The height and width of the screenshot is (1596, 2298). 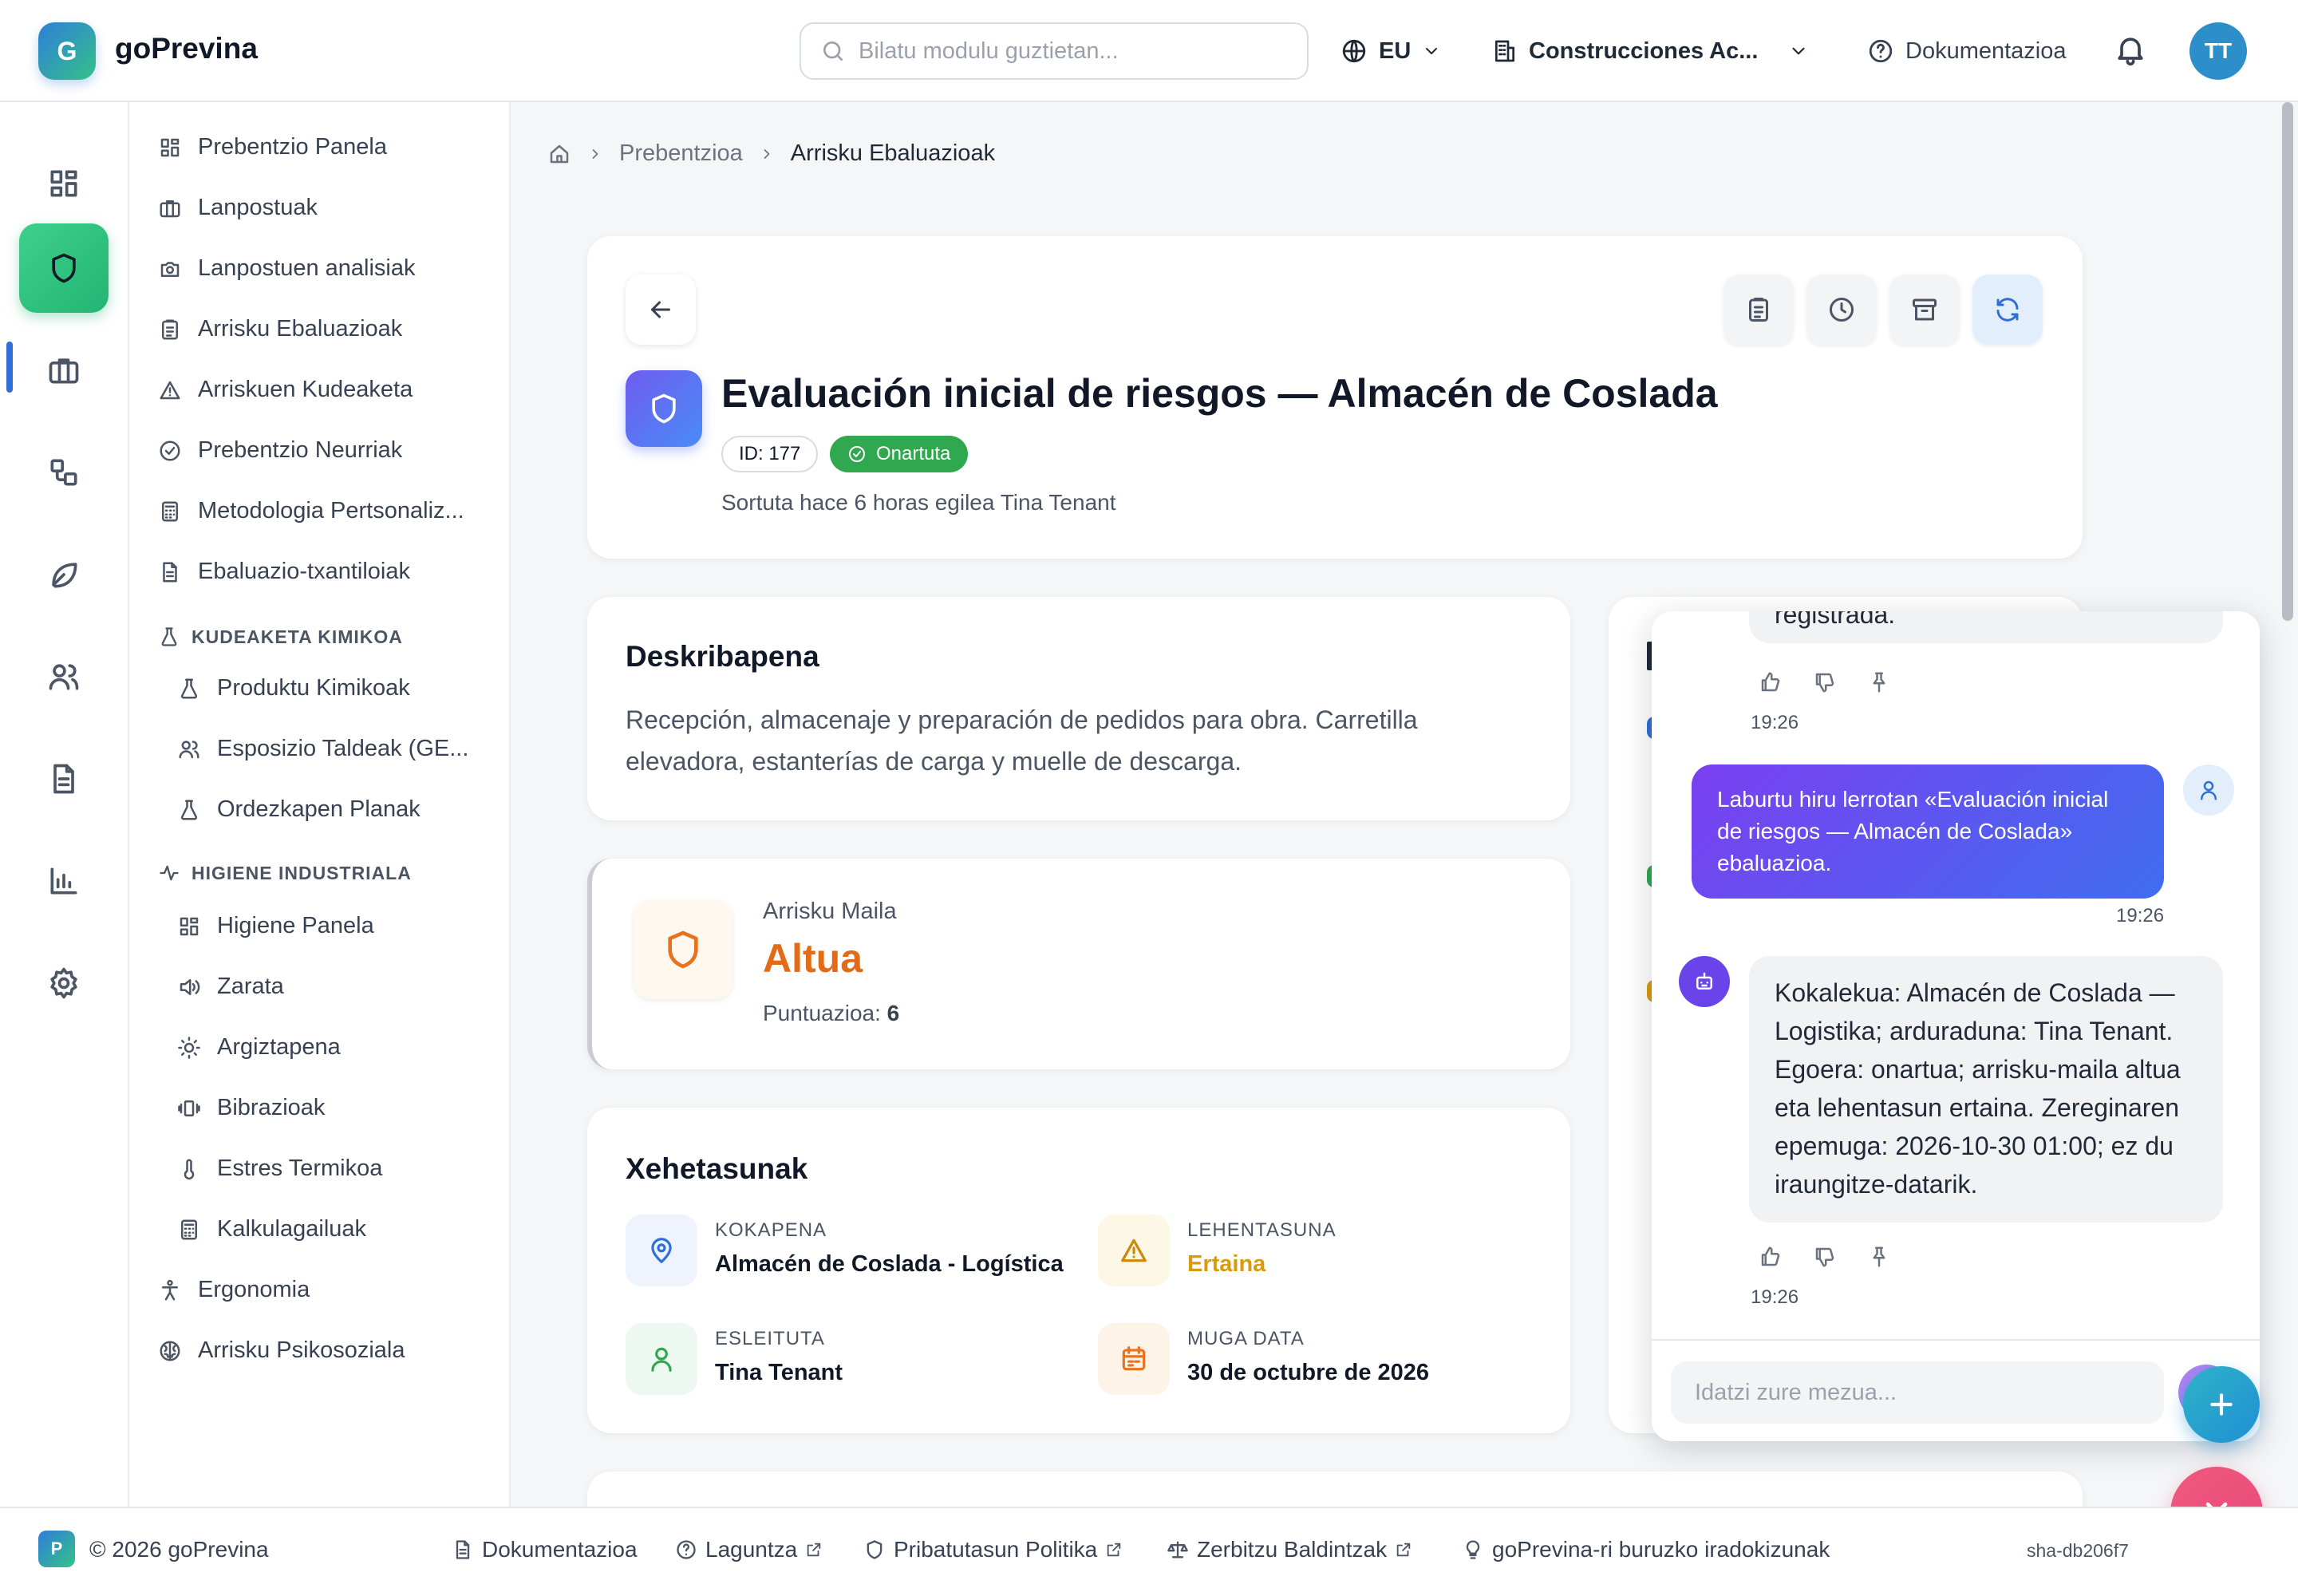 What do you see at coordinates (1227, 1264) in the screenshot?
I see `detail-value: Ertaina` at bounding box center [1227, 1264].